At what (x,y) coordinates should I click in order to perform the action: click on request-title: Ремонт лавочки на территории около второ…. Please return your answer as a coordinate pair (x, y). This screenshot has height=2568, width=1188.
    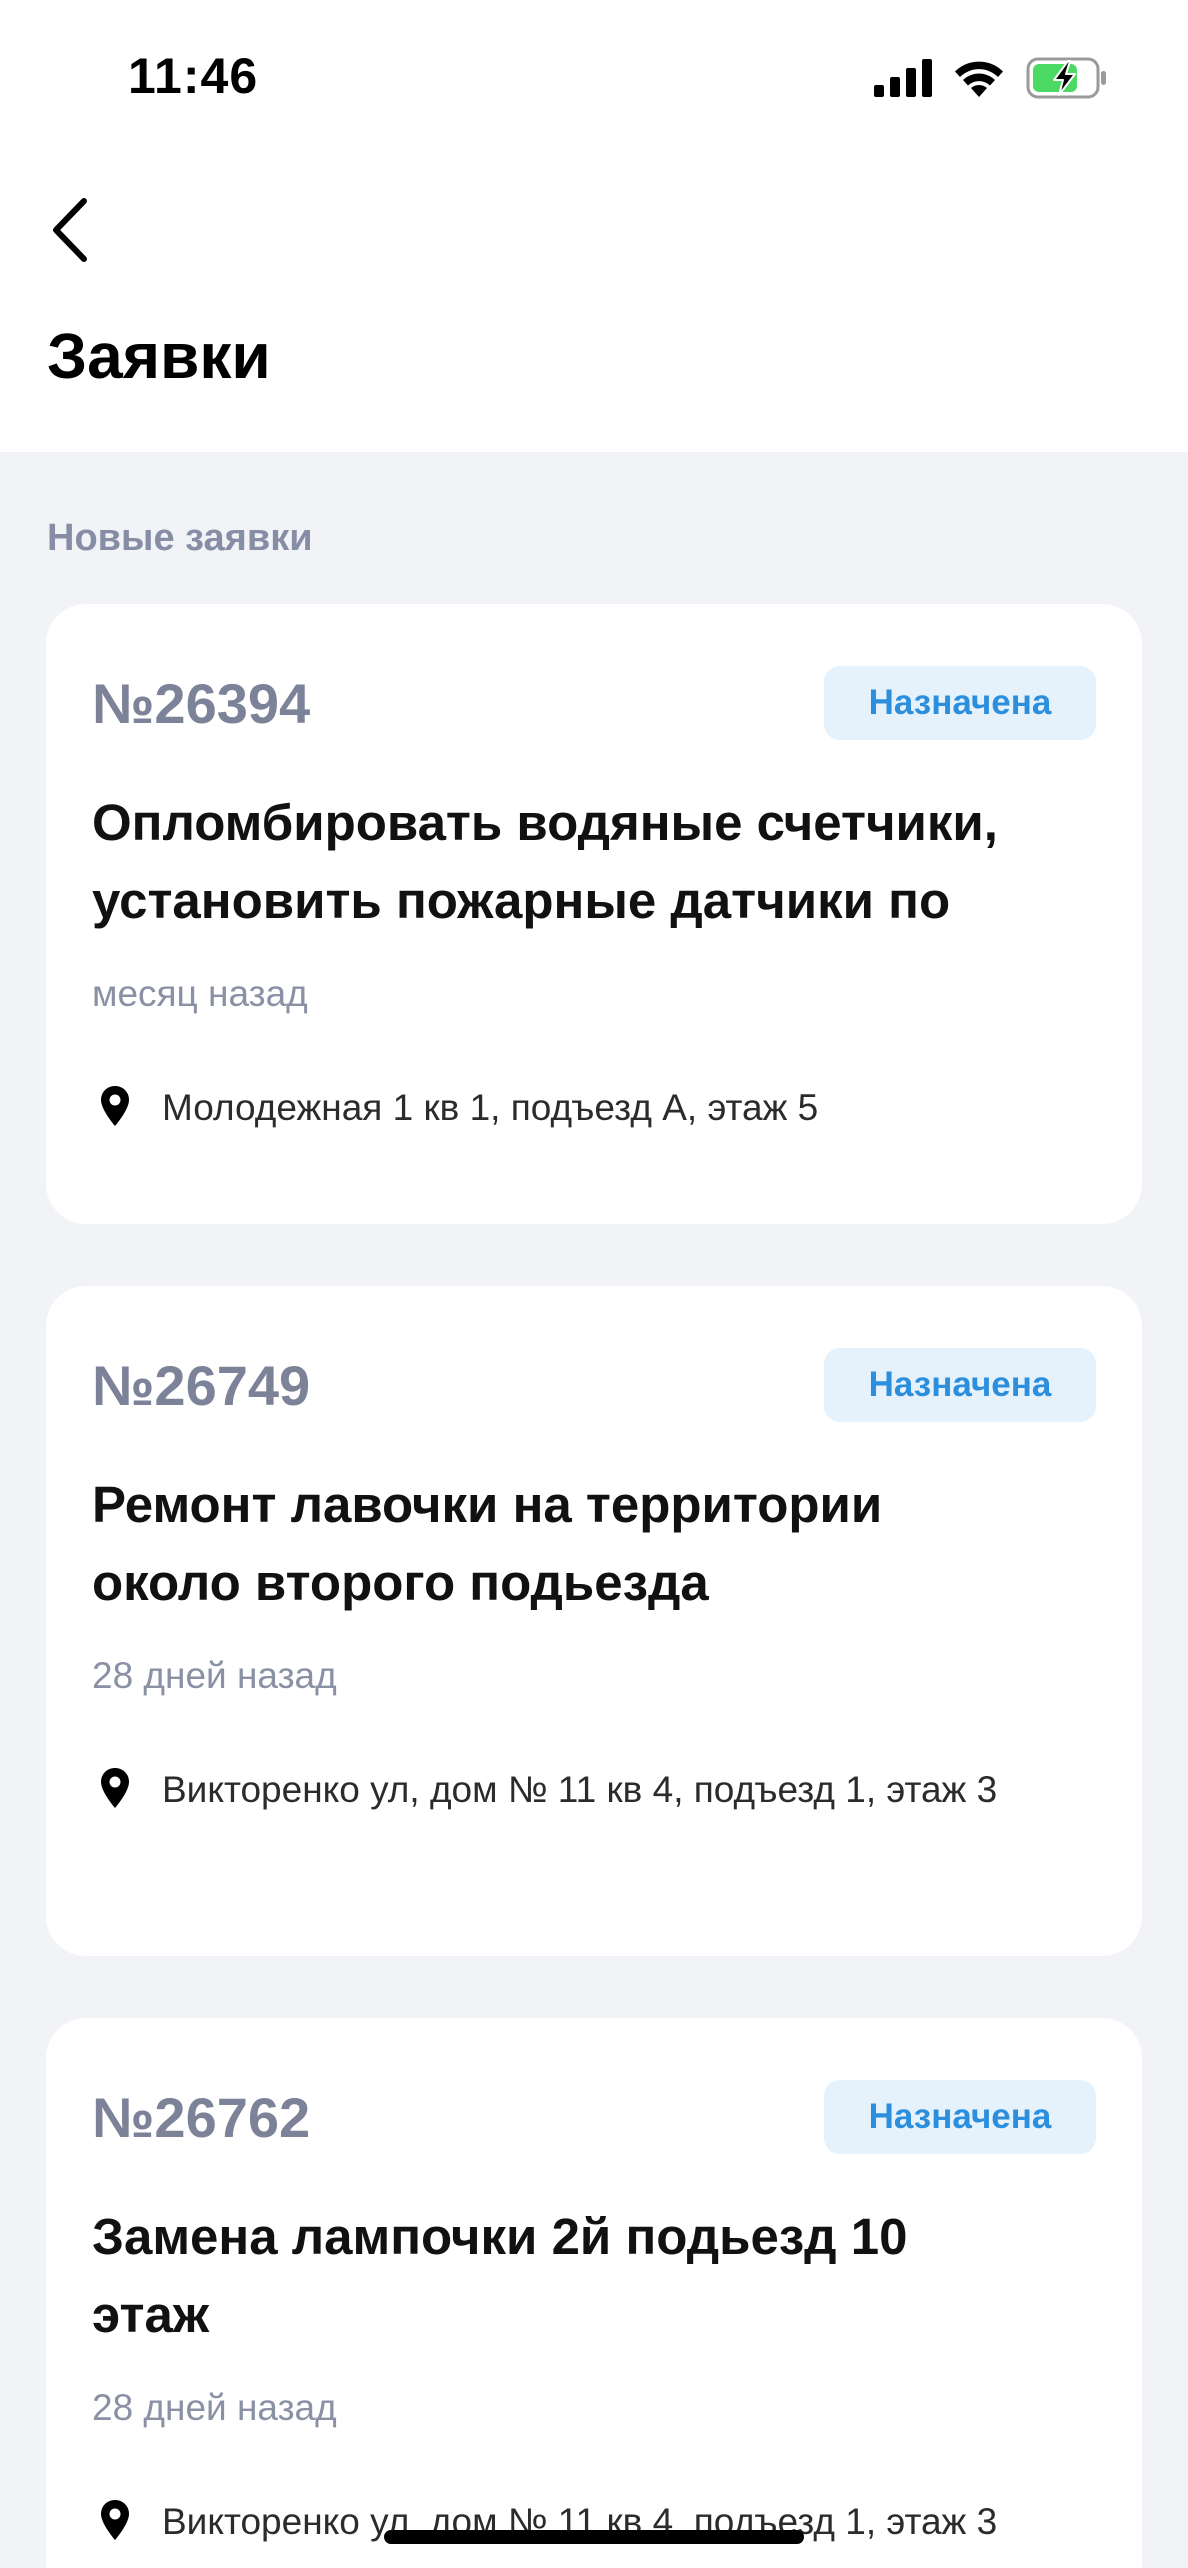
    Looking at the image, I should click on (597, 1544).